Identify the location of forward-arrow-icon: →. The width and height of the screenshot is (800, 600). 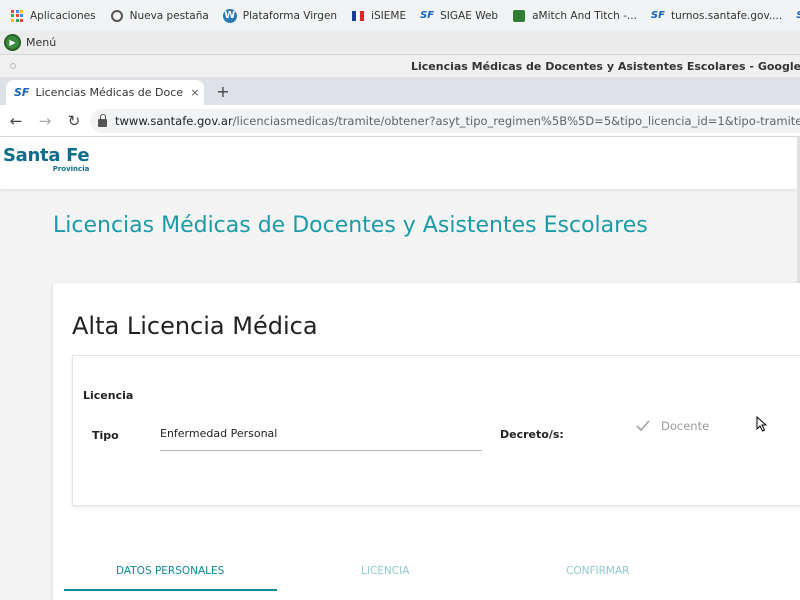
(45, 121).